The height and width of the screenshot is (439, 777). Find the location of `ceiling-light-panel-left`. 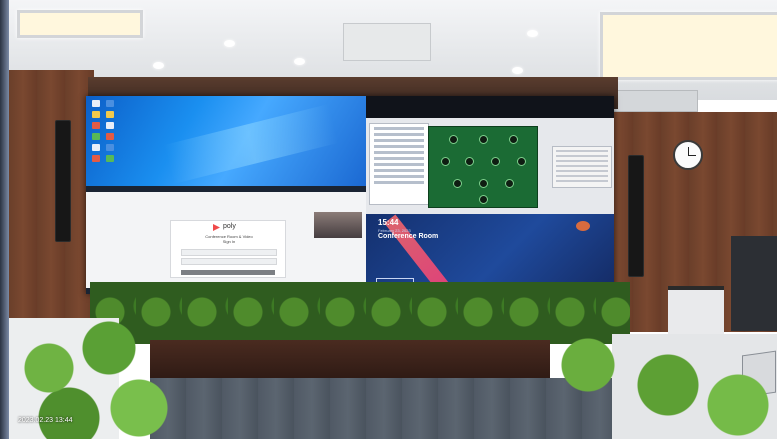

ceiling-light-panel-left is located at coordinates (80, 24).